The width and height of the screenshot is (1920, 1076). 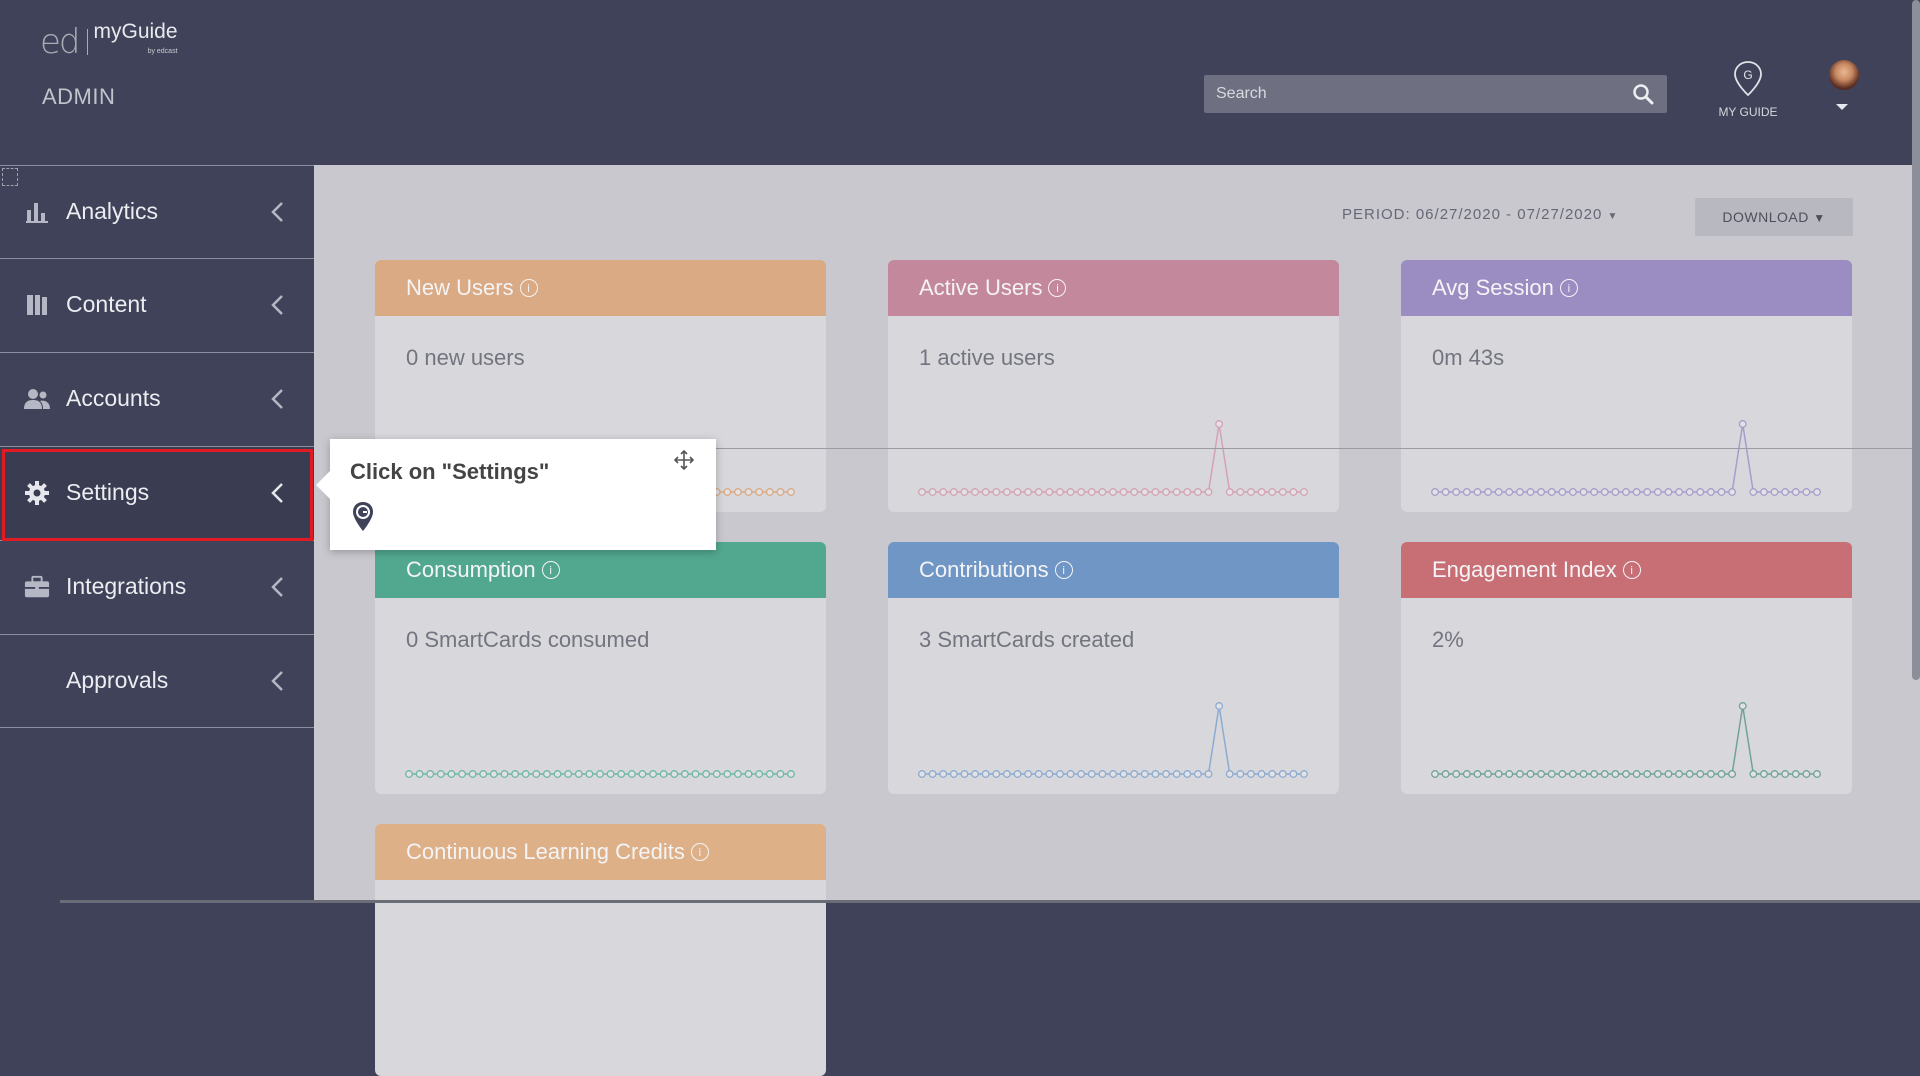 I want to click on period-selector: PERIOD: 06/27/2020 - 07/27/2020 ▼, so click(x=1480, y=214).